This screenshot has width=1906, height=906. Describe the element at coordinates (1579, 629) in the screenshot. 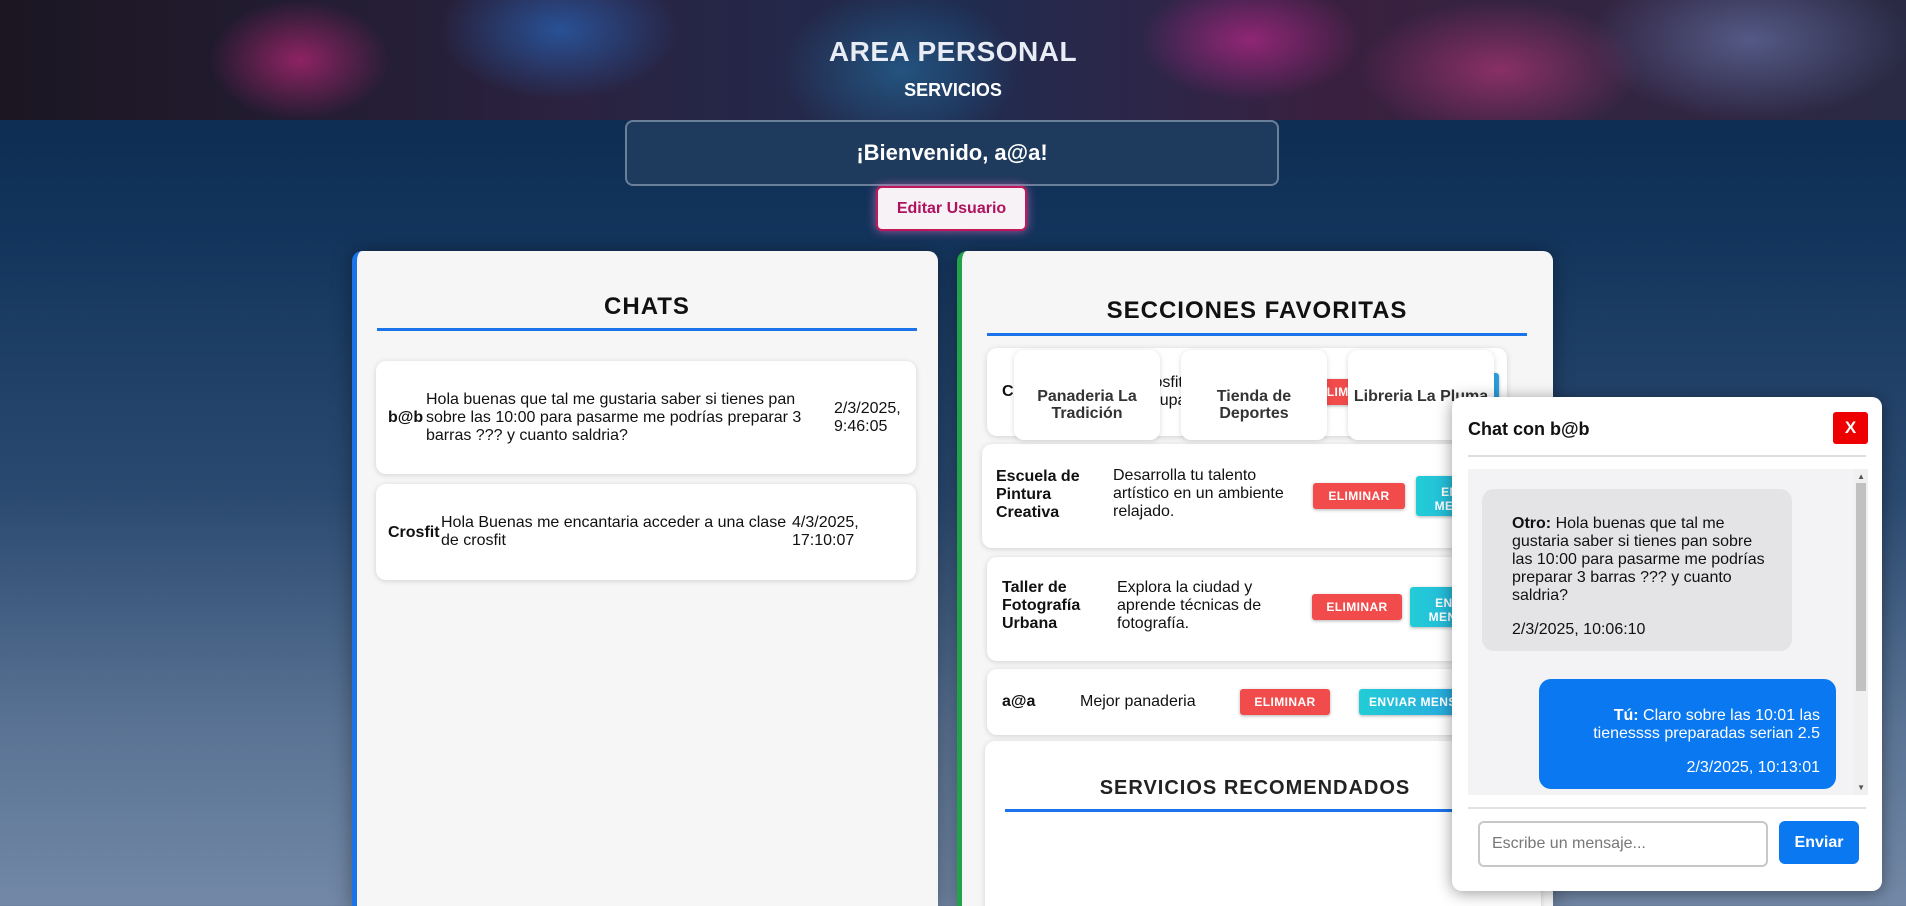

I see `message-date: 2/3/2025, 10:06:10` at that location.